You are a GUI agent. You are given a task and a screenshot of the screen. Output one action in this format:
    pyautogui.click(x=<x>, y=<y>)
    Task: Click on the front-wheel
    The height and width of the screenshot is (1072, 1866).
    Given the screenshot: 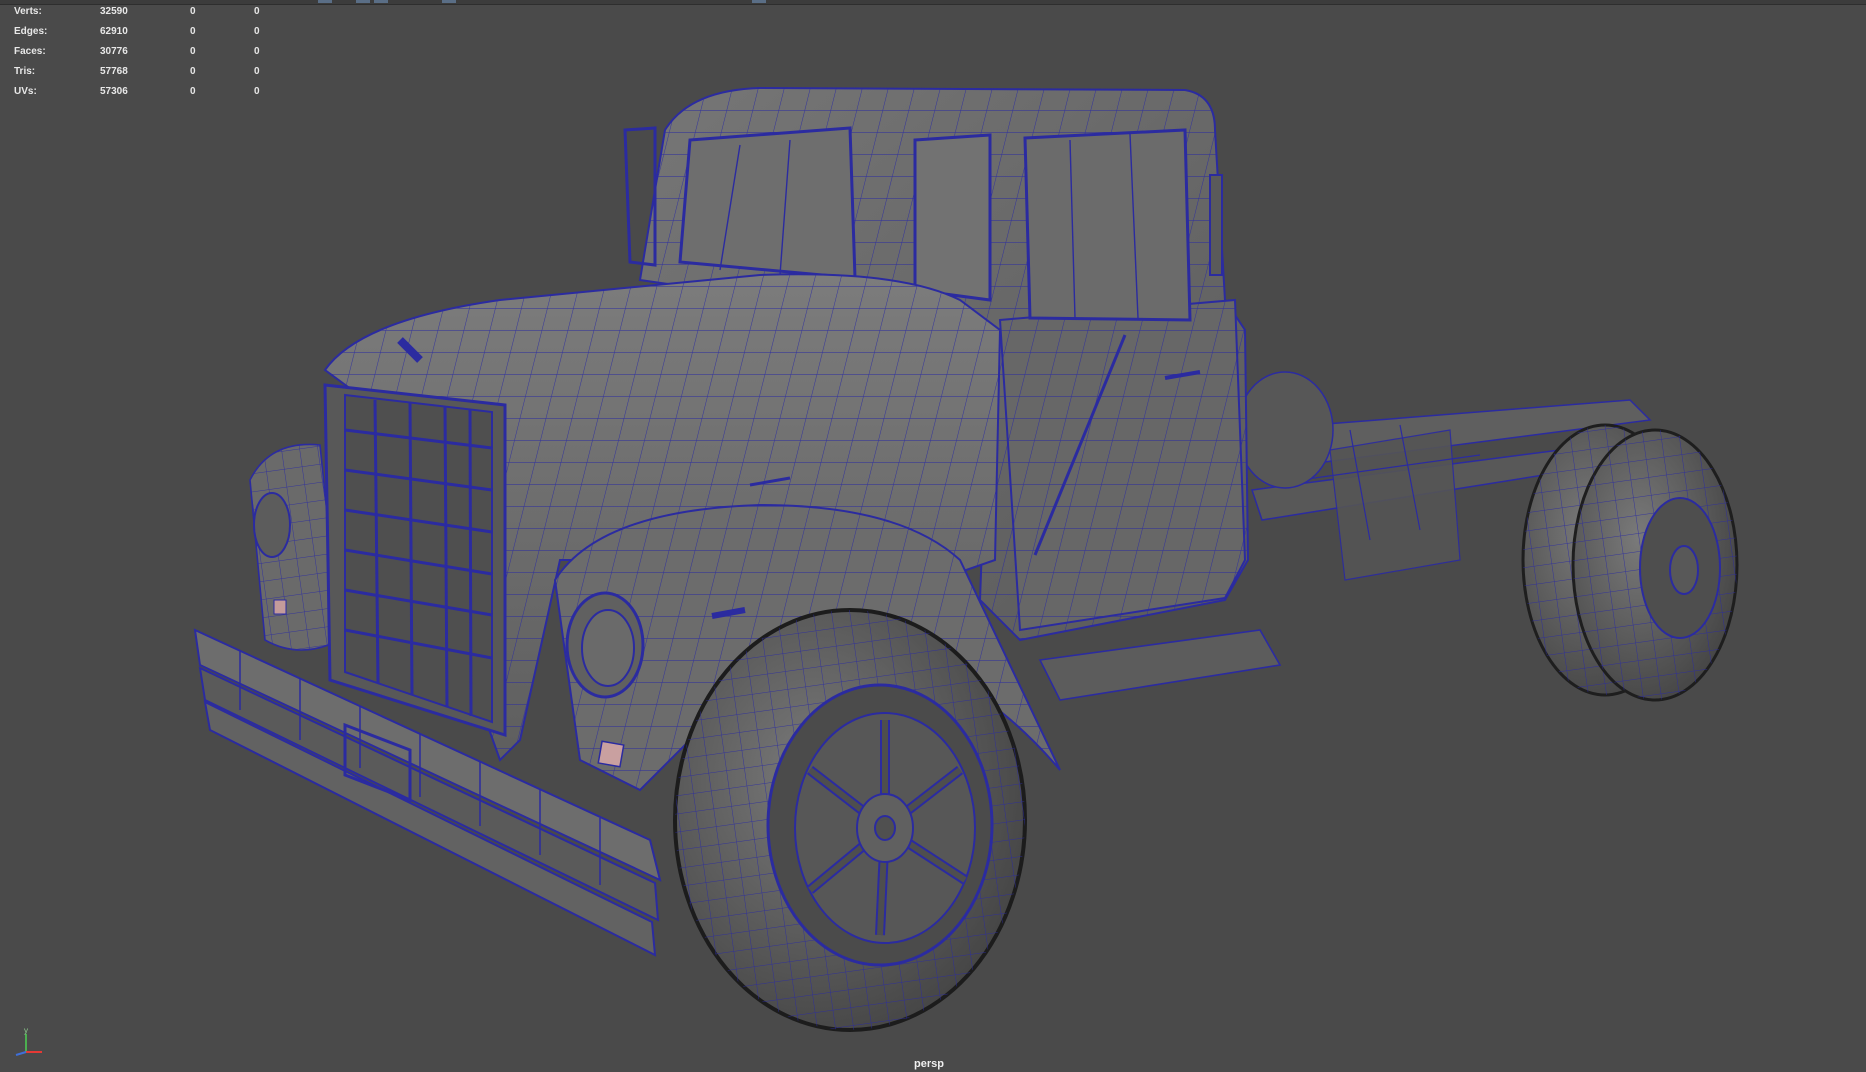 What is the action you would take?
    pyautogui.click(x=850, y=820)
    